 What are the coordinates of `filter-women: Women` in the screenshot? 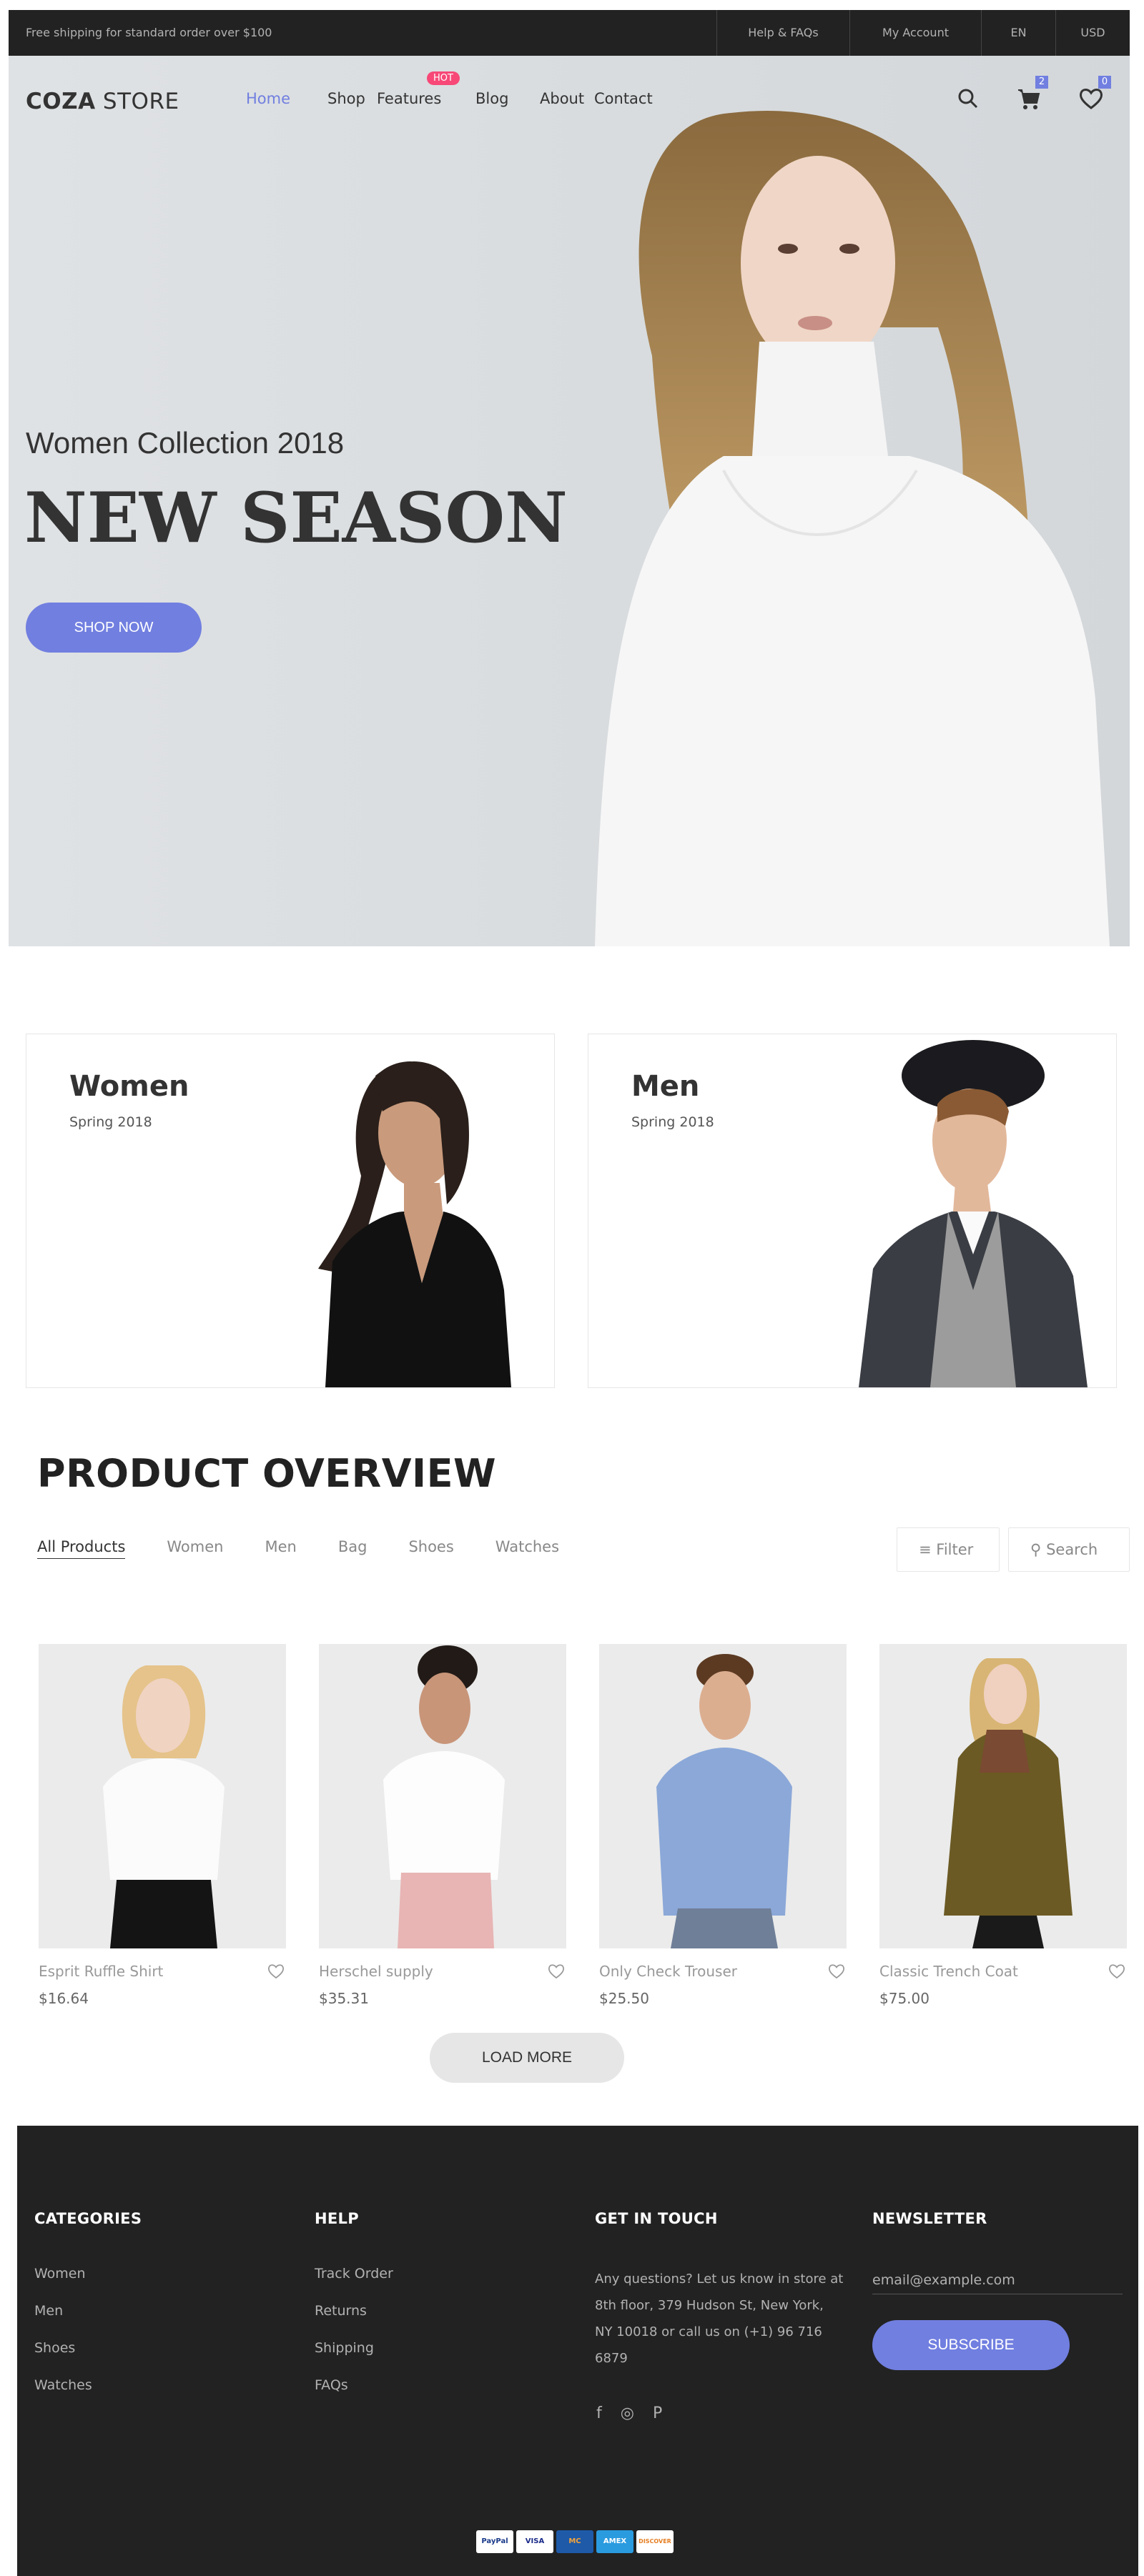 It's located at (195, 1548).